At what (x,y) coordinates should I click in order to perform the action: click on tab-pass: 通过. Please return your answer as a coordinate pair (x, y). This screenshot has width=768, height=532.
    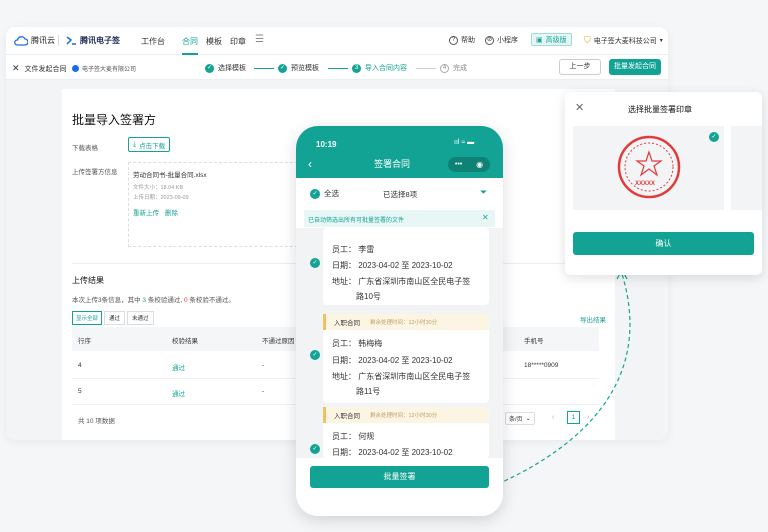
    Looking at the image, I should click on (115, 318).